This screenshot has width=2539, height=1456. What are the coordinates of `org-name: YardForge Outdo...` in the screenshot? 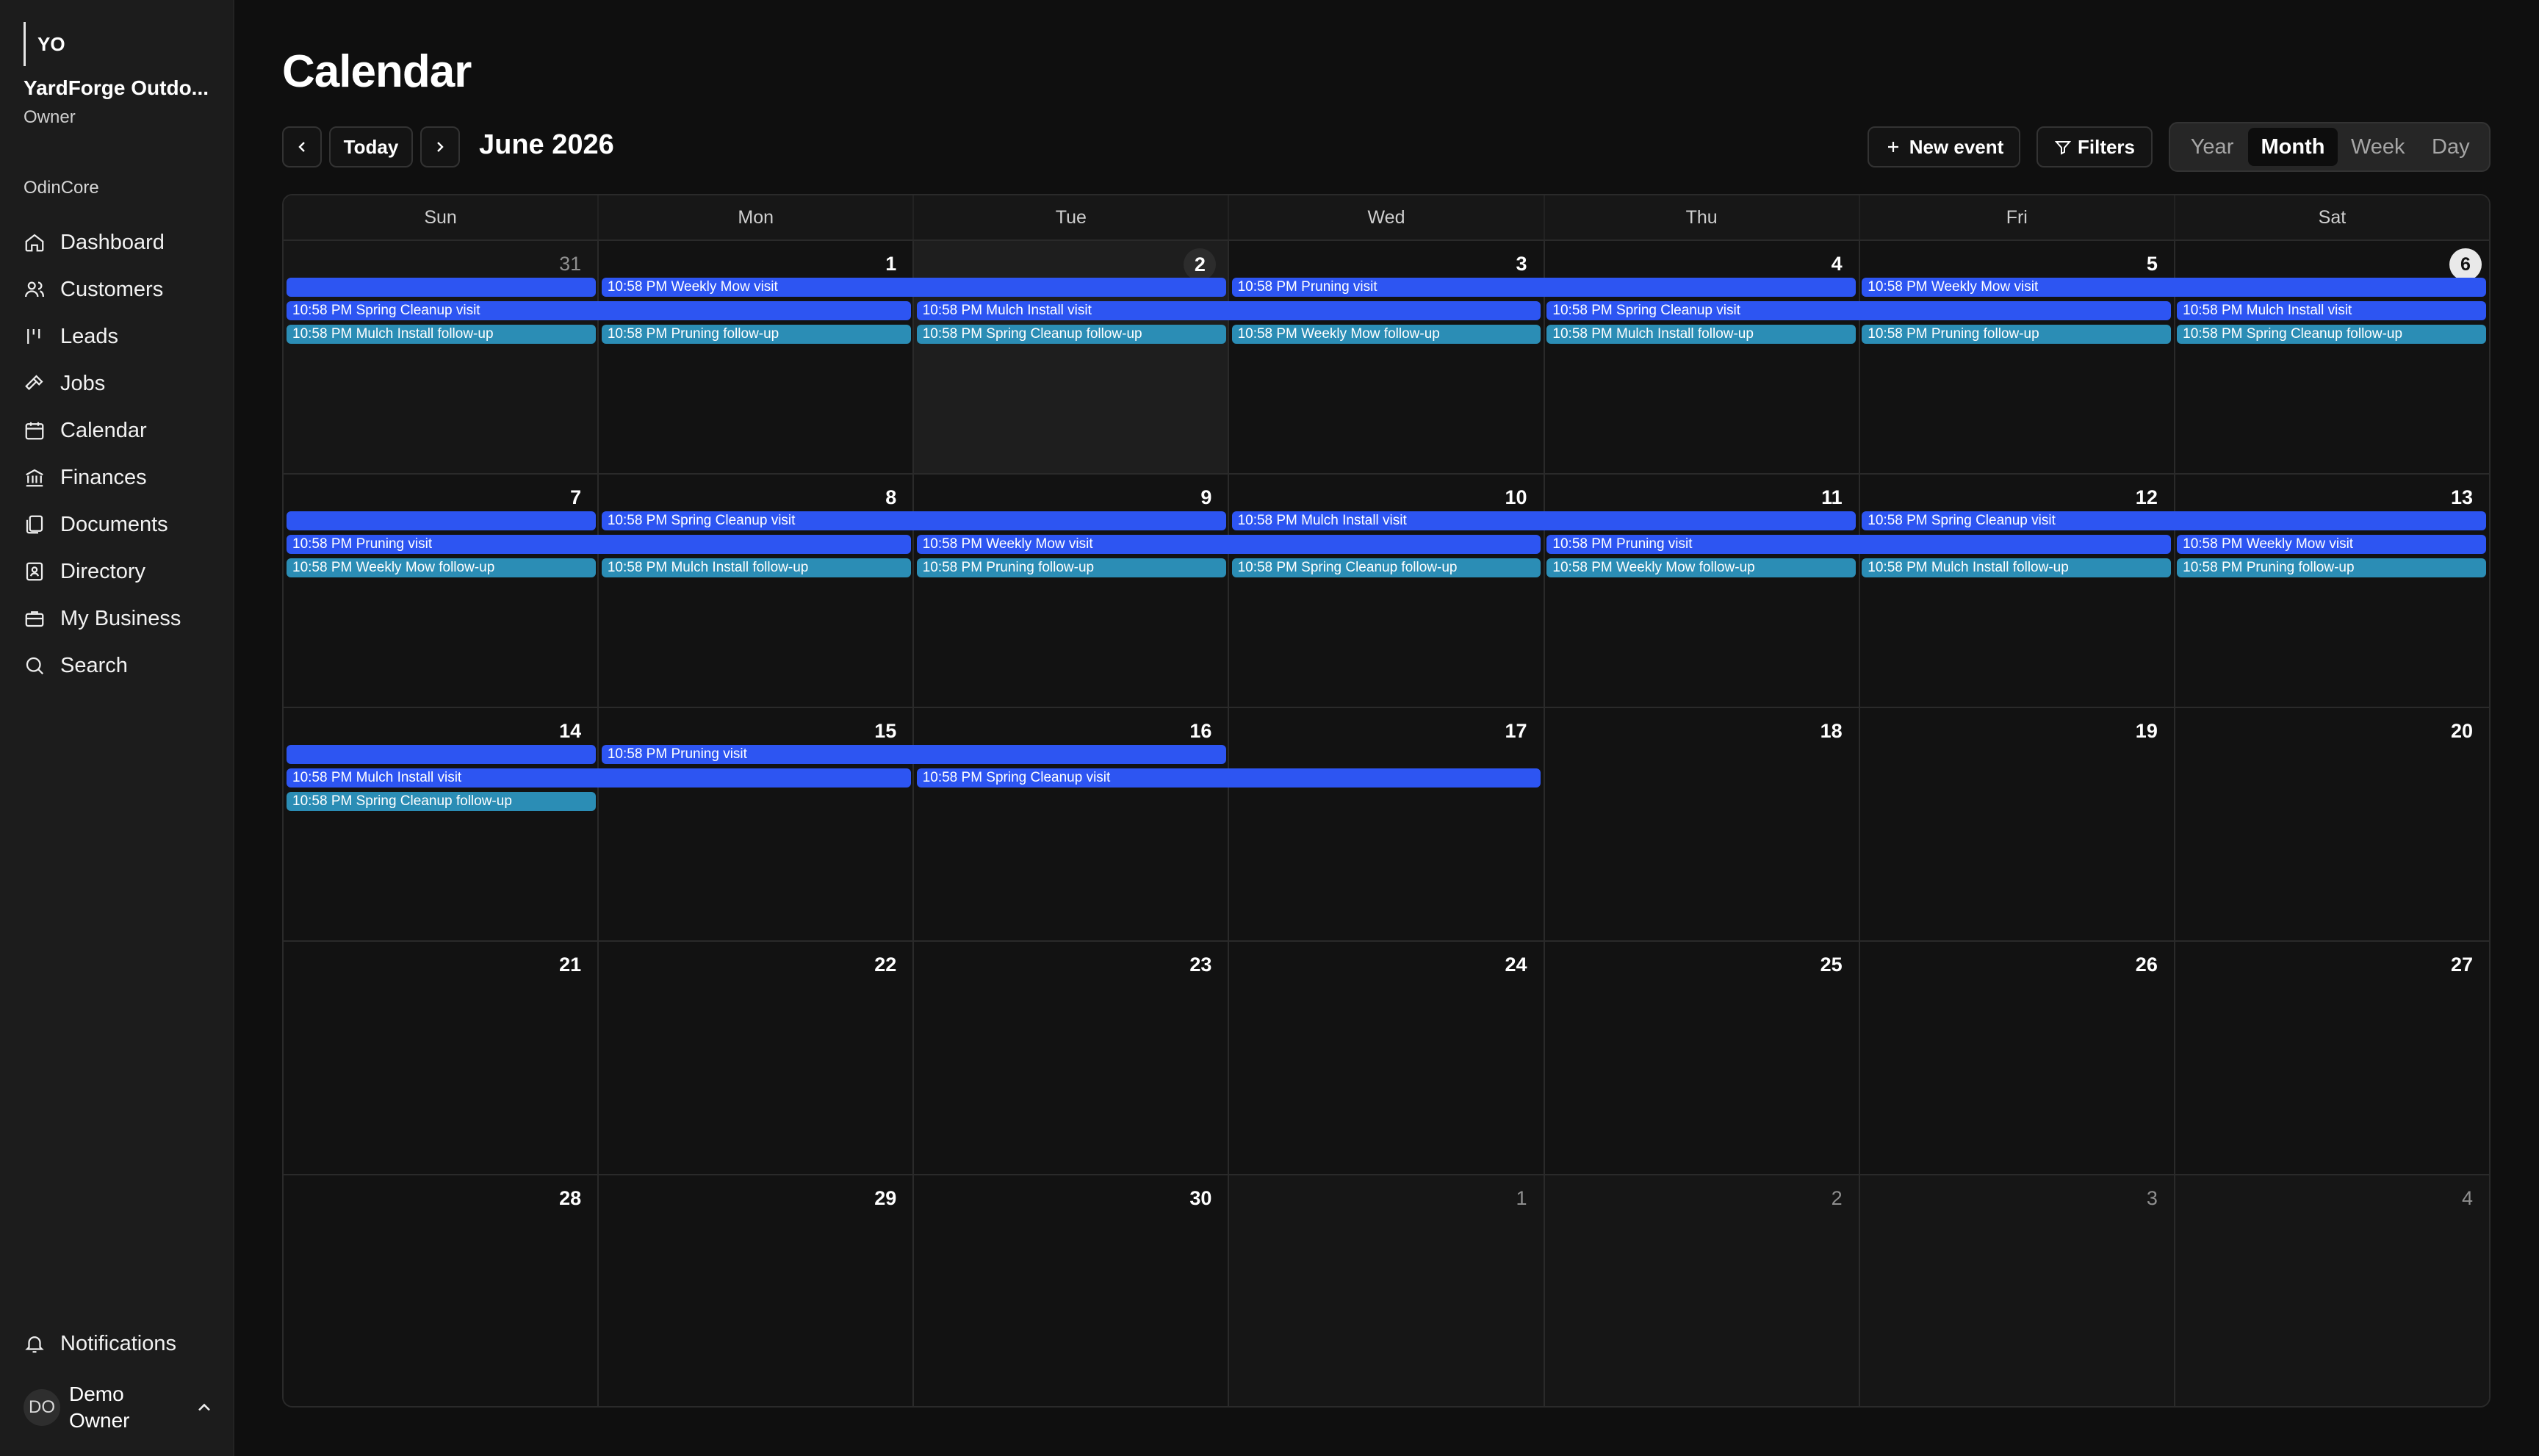 It's located at (120, 88).